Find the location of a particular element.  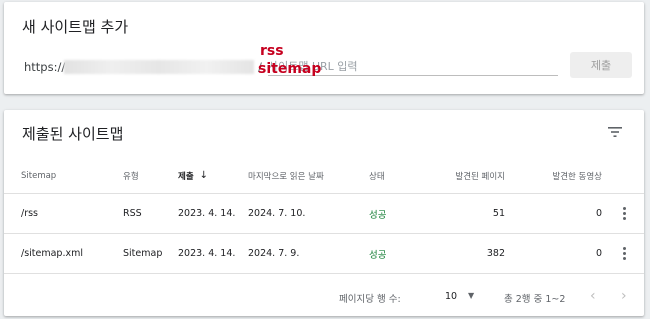

redacted-domain is located at coordinates (159, 67).